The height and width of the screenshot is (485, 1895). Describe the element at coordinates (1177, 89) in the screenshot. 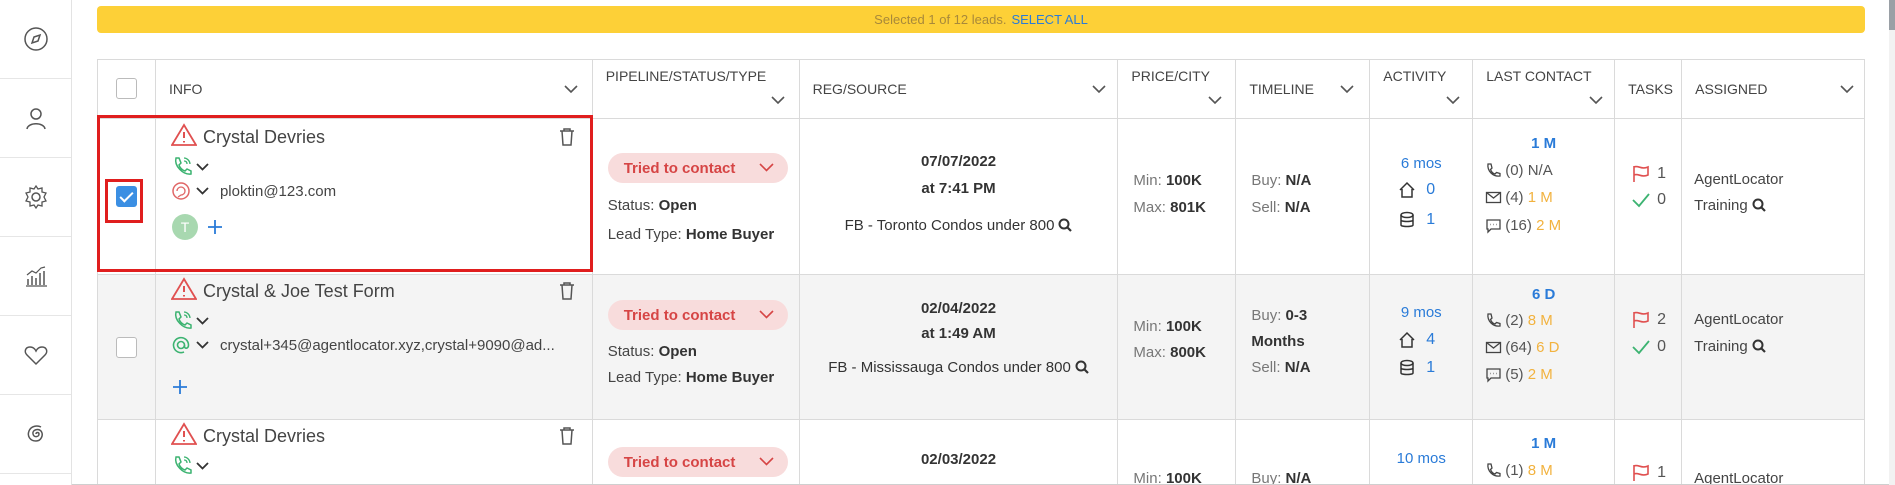

I see `header-price-city: PRICE/CITY` at that location.